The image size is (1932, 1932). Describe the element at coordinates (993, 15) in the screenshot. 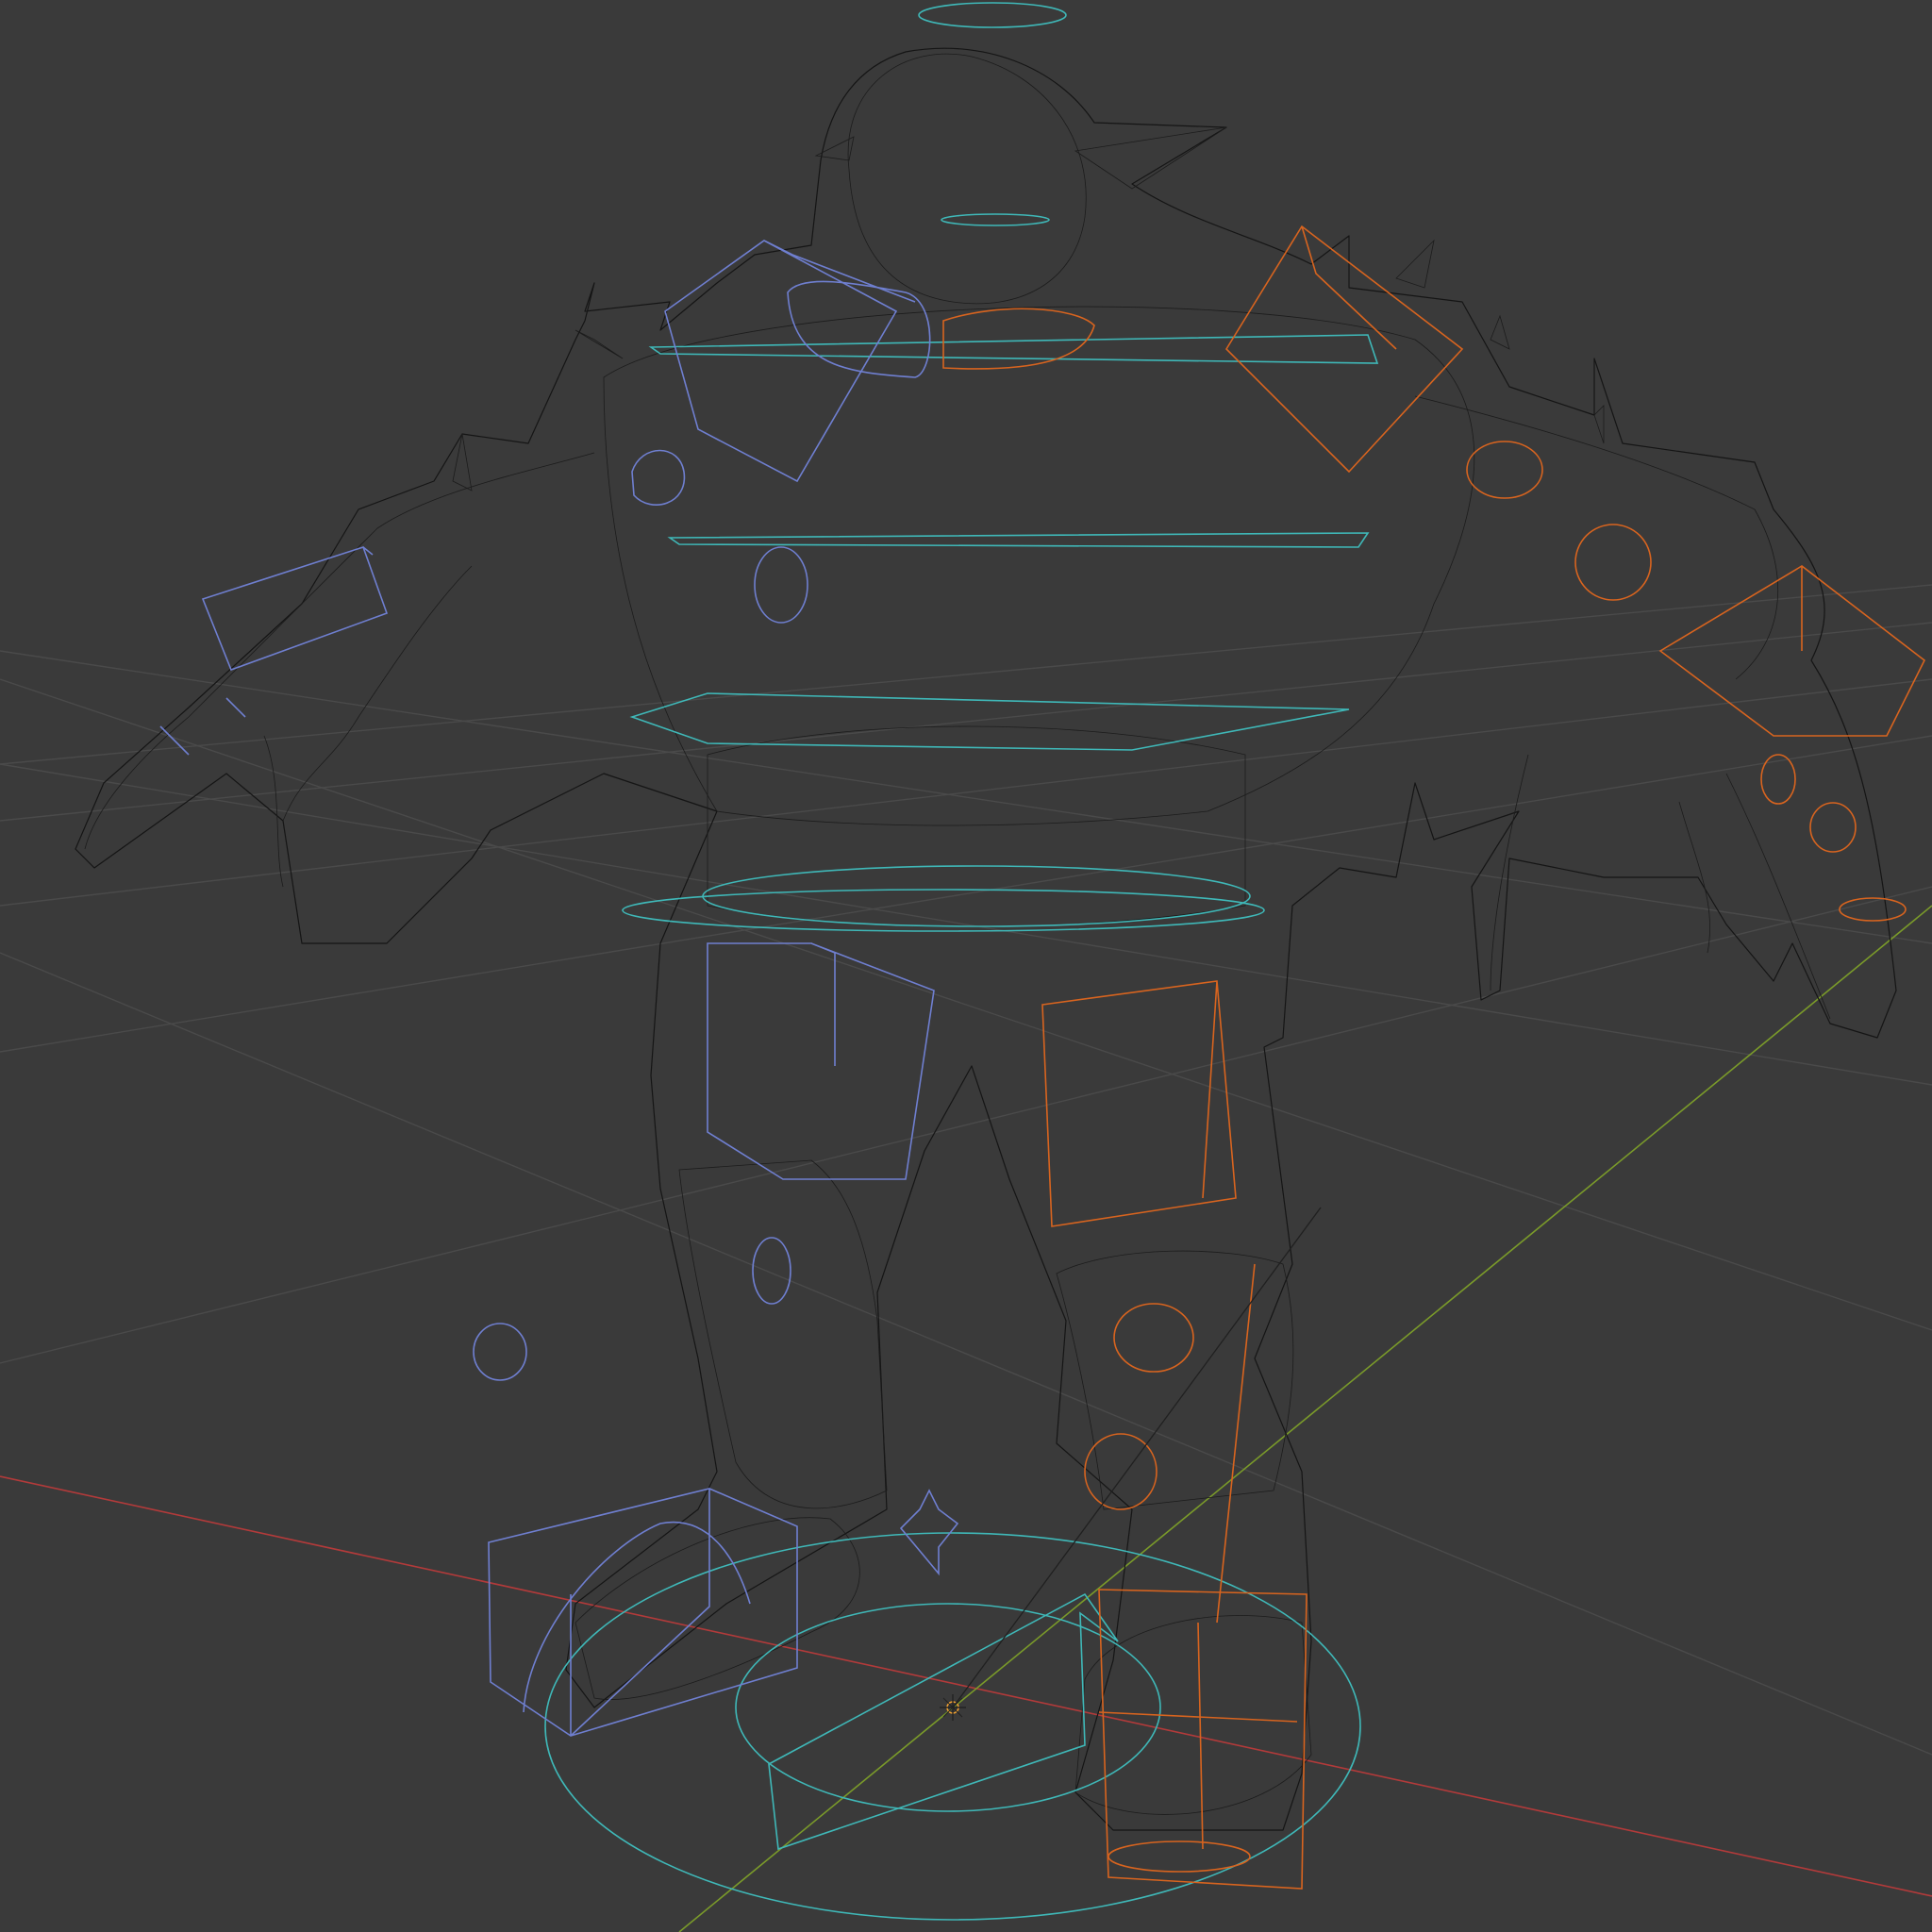

I see `head-ring` at that location.